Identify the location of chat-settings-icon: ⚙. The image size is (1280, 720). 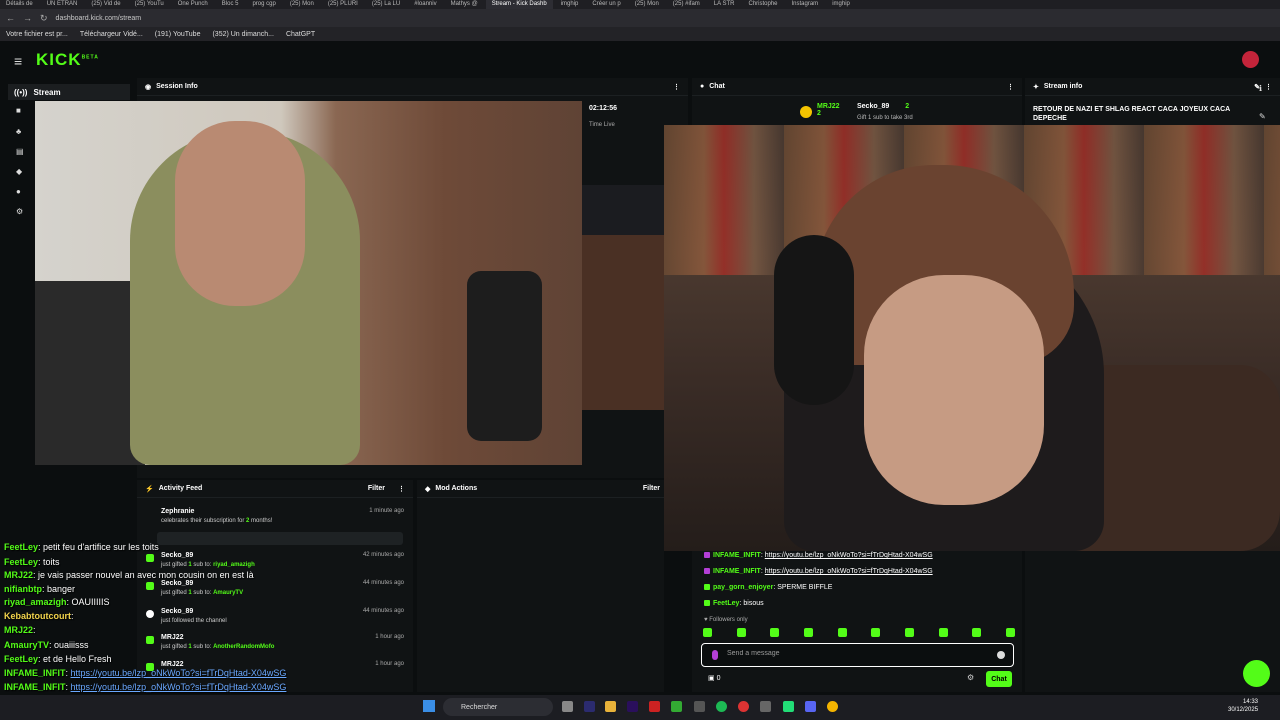
(970, 677).